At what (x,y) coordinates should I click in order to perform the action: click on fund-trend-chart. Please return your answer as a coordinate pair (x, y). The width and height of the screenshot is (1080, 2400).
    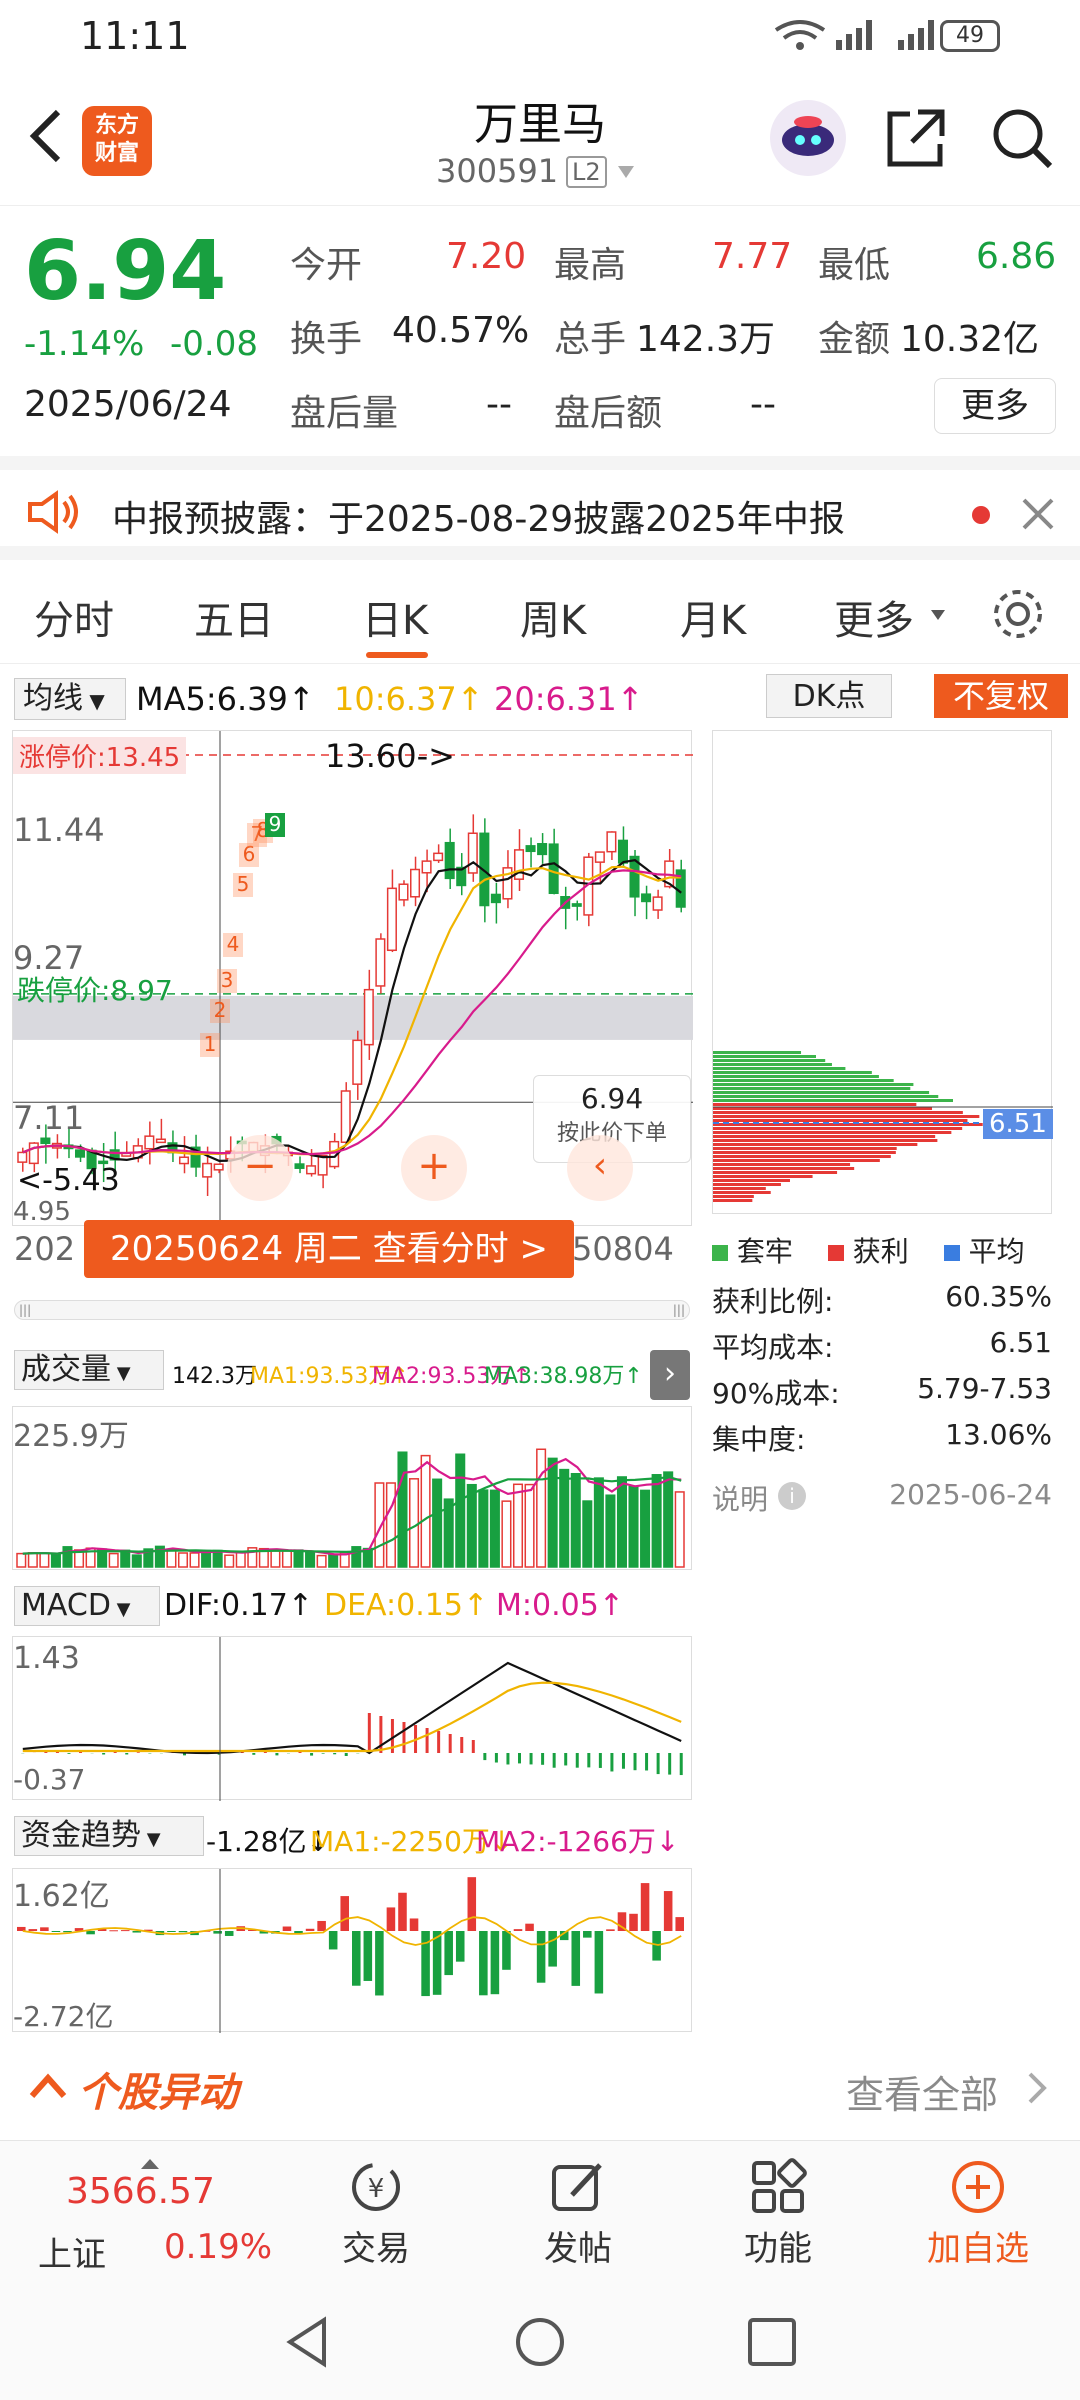
    Looking at the image, I should click on (350, 1951).